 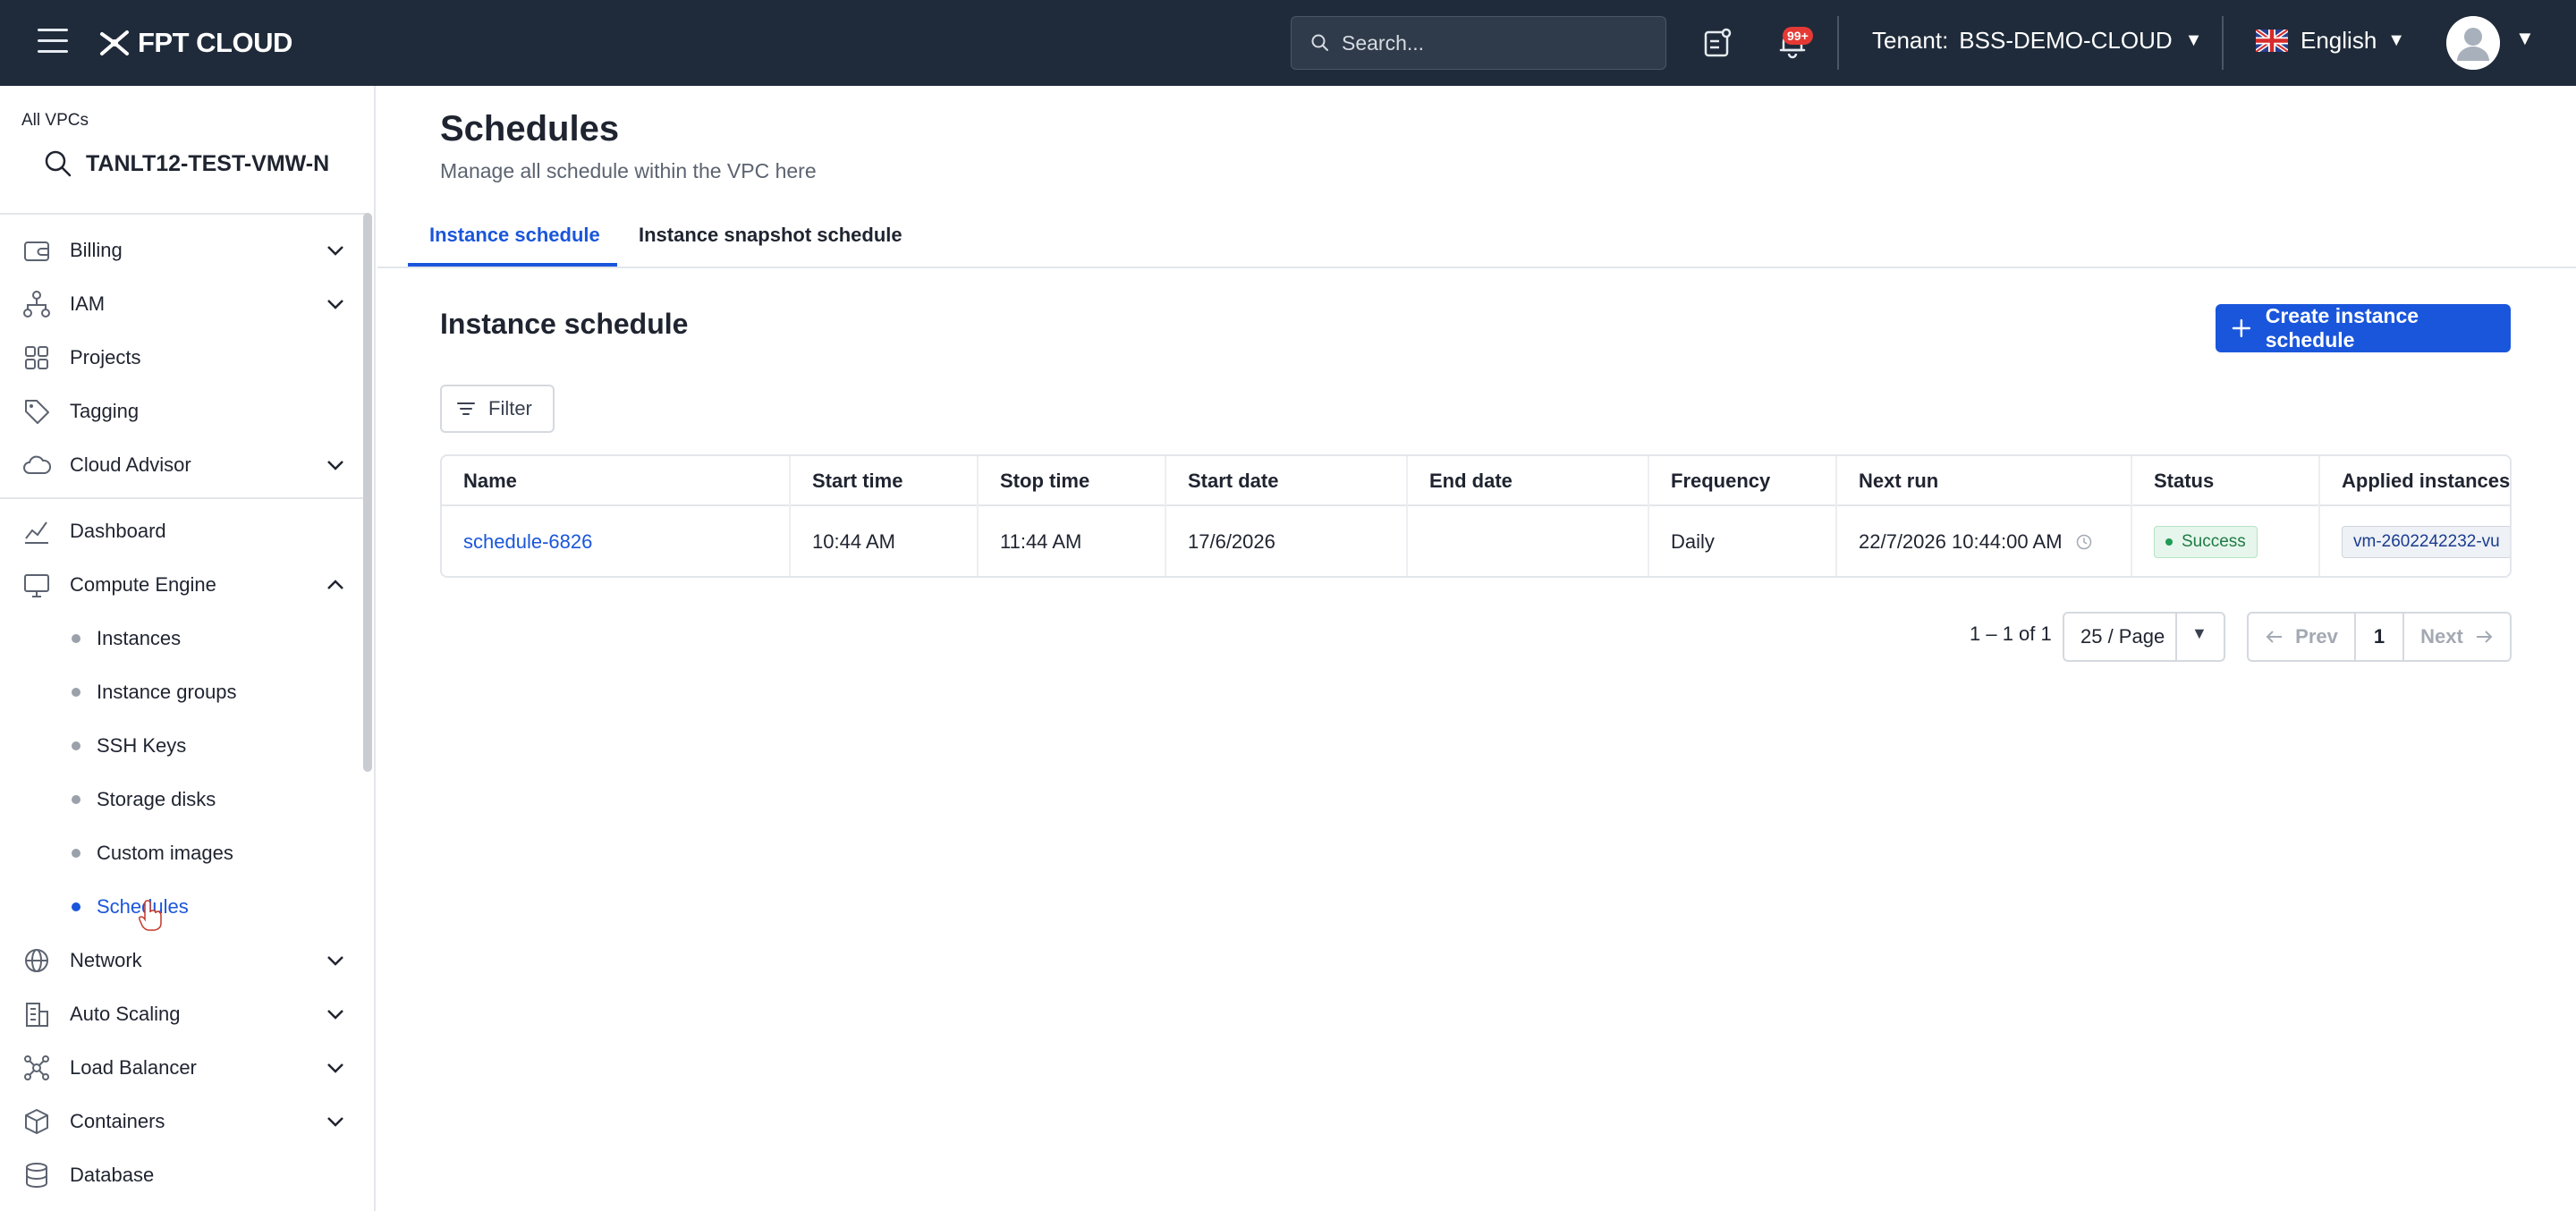 What do you see at coordinates (1494, 42) in the screenshot?
I see `search-input` at bounding box center [1494, 42].